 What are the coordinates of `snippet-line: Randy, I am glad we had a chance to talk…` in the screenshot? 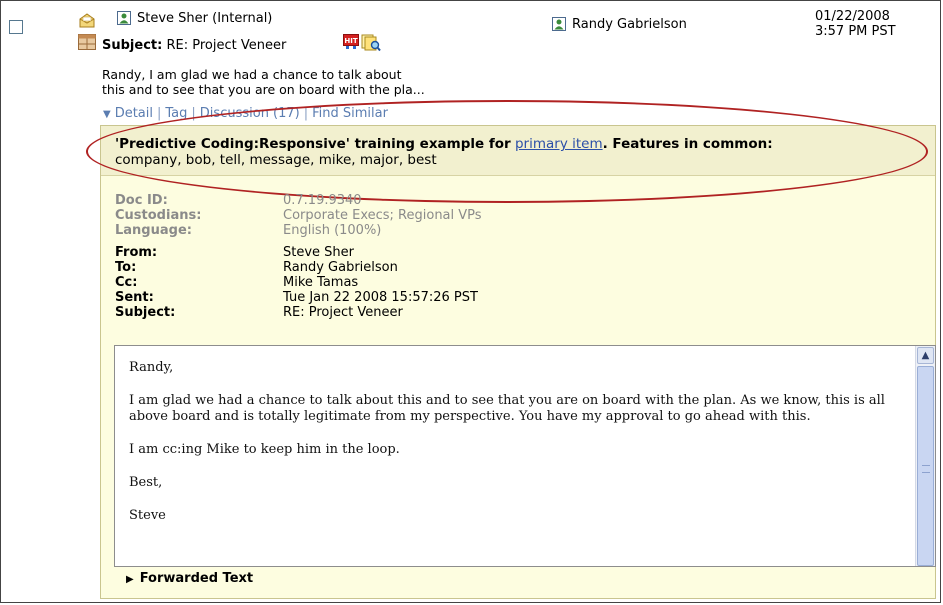 It's located at (252, 74).